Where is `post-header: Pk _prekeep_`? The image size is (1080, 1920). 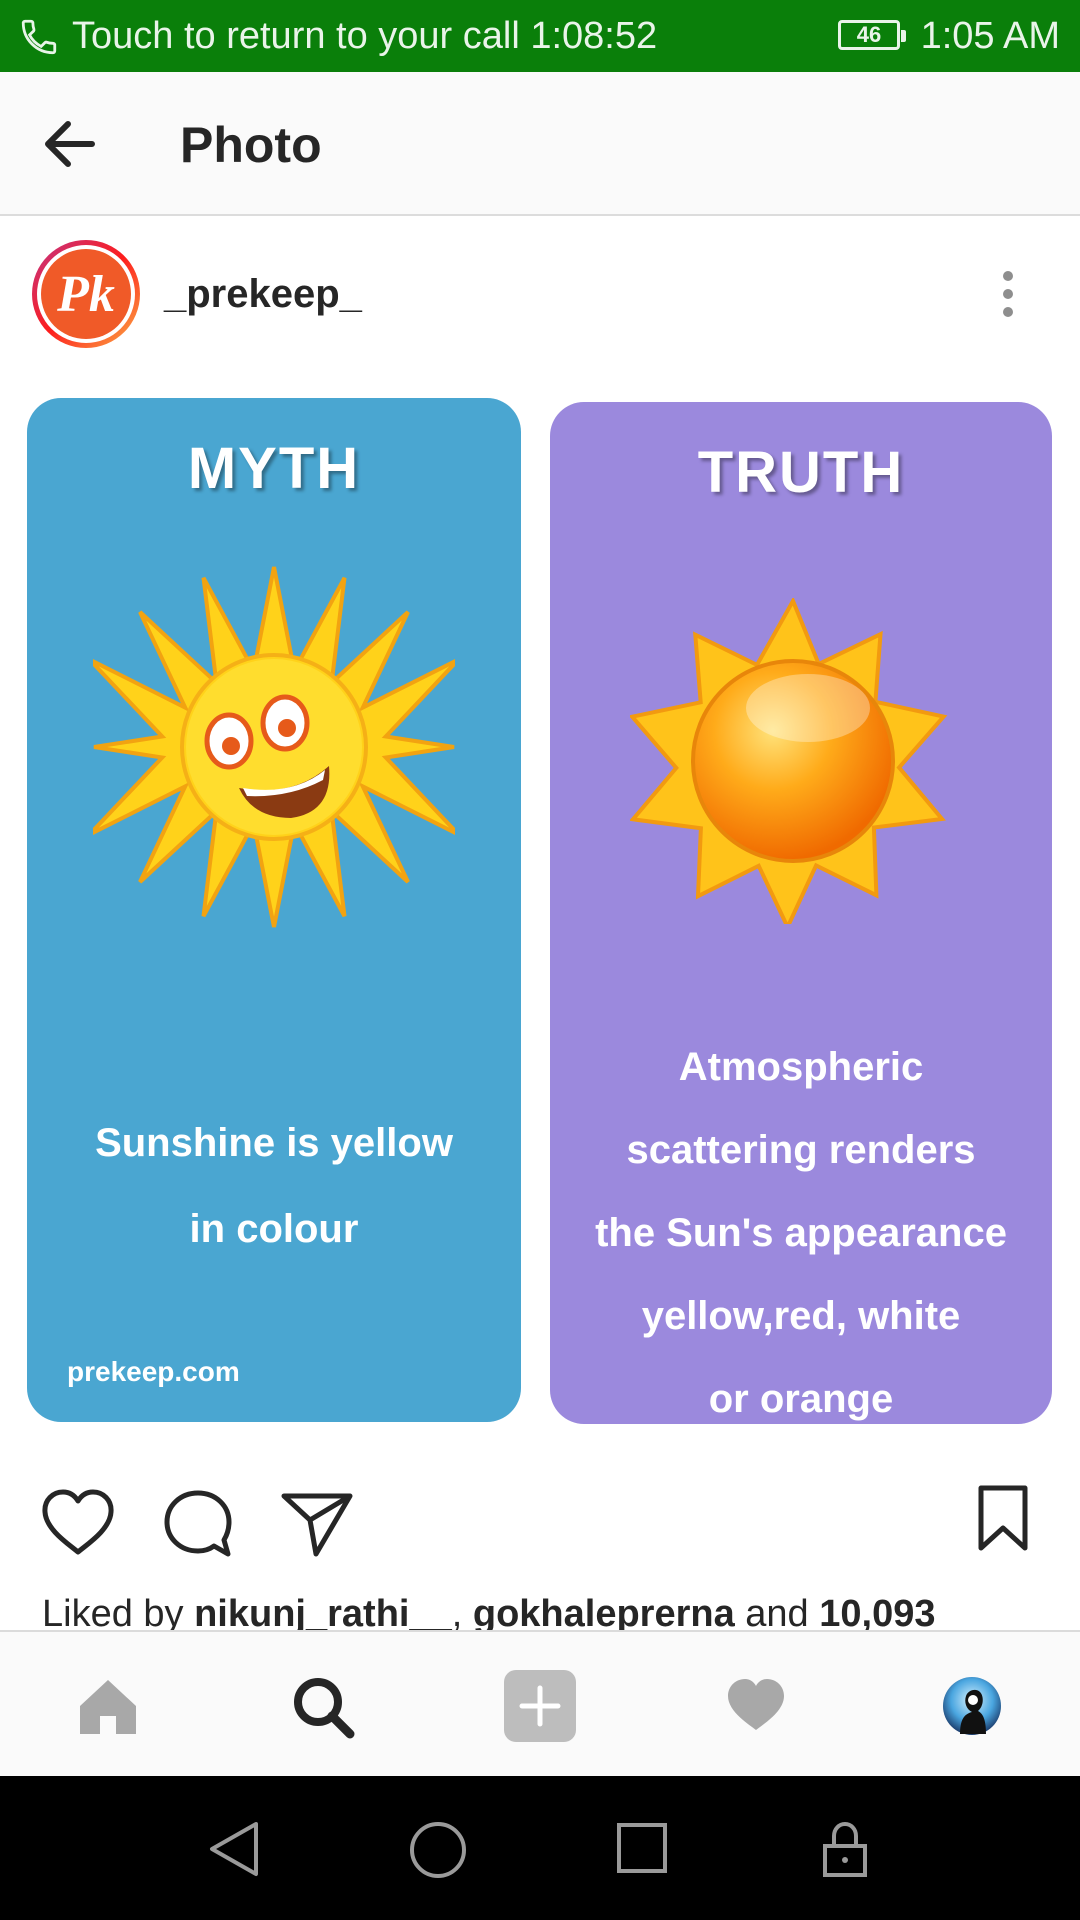
post-header: Pk _prekeep_ is located at coordinates (540, 293).